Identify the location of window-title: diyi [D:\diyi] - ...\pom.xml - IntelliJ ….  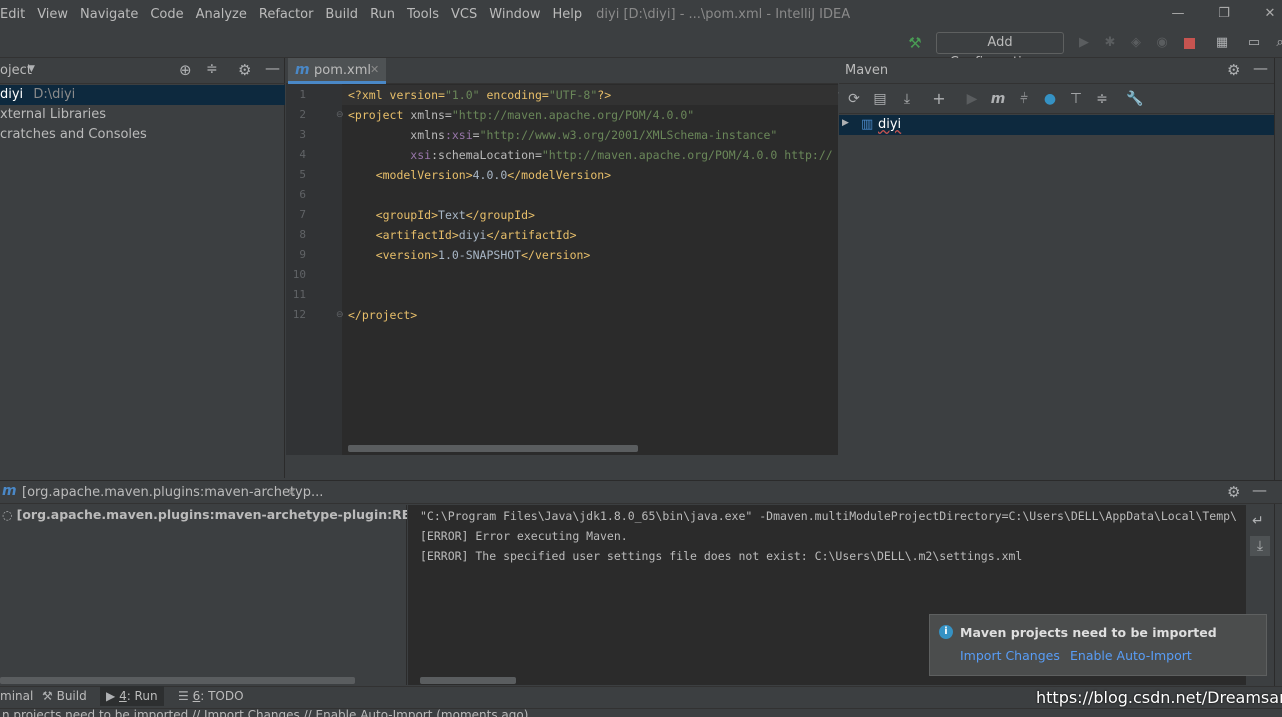
(723, 14).